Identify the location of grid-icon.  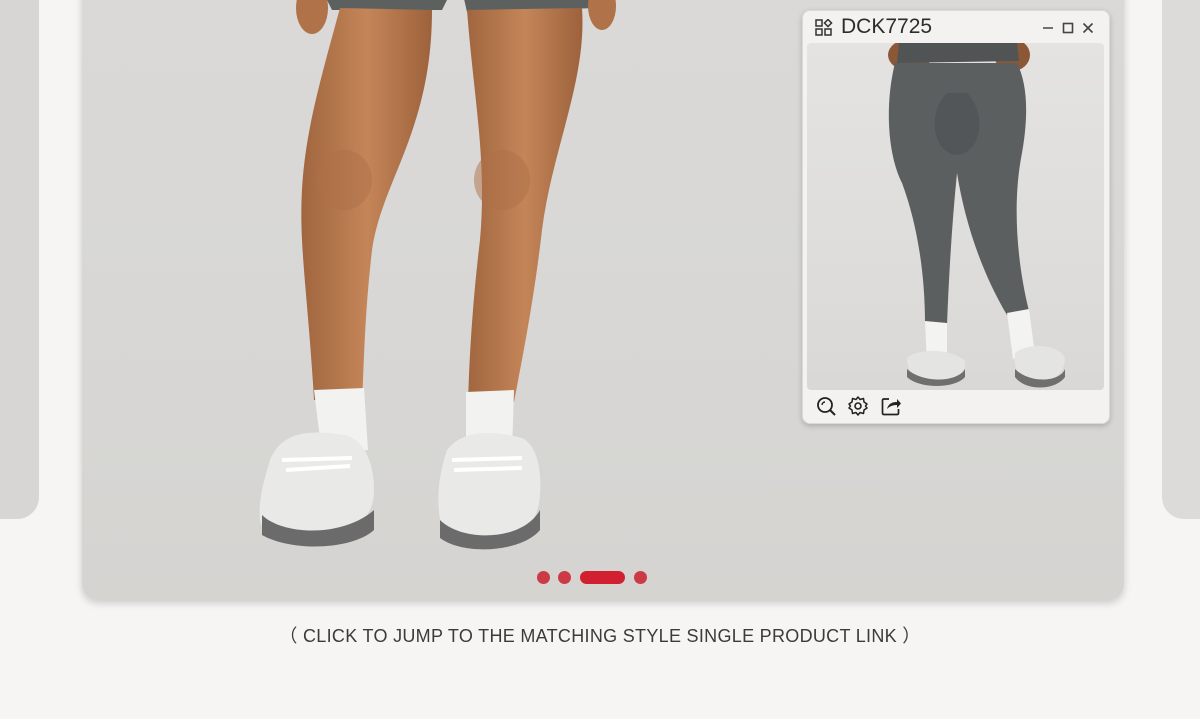
(824, 27).